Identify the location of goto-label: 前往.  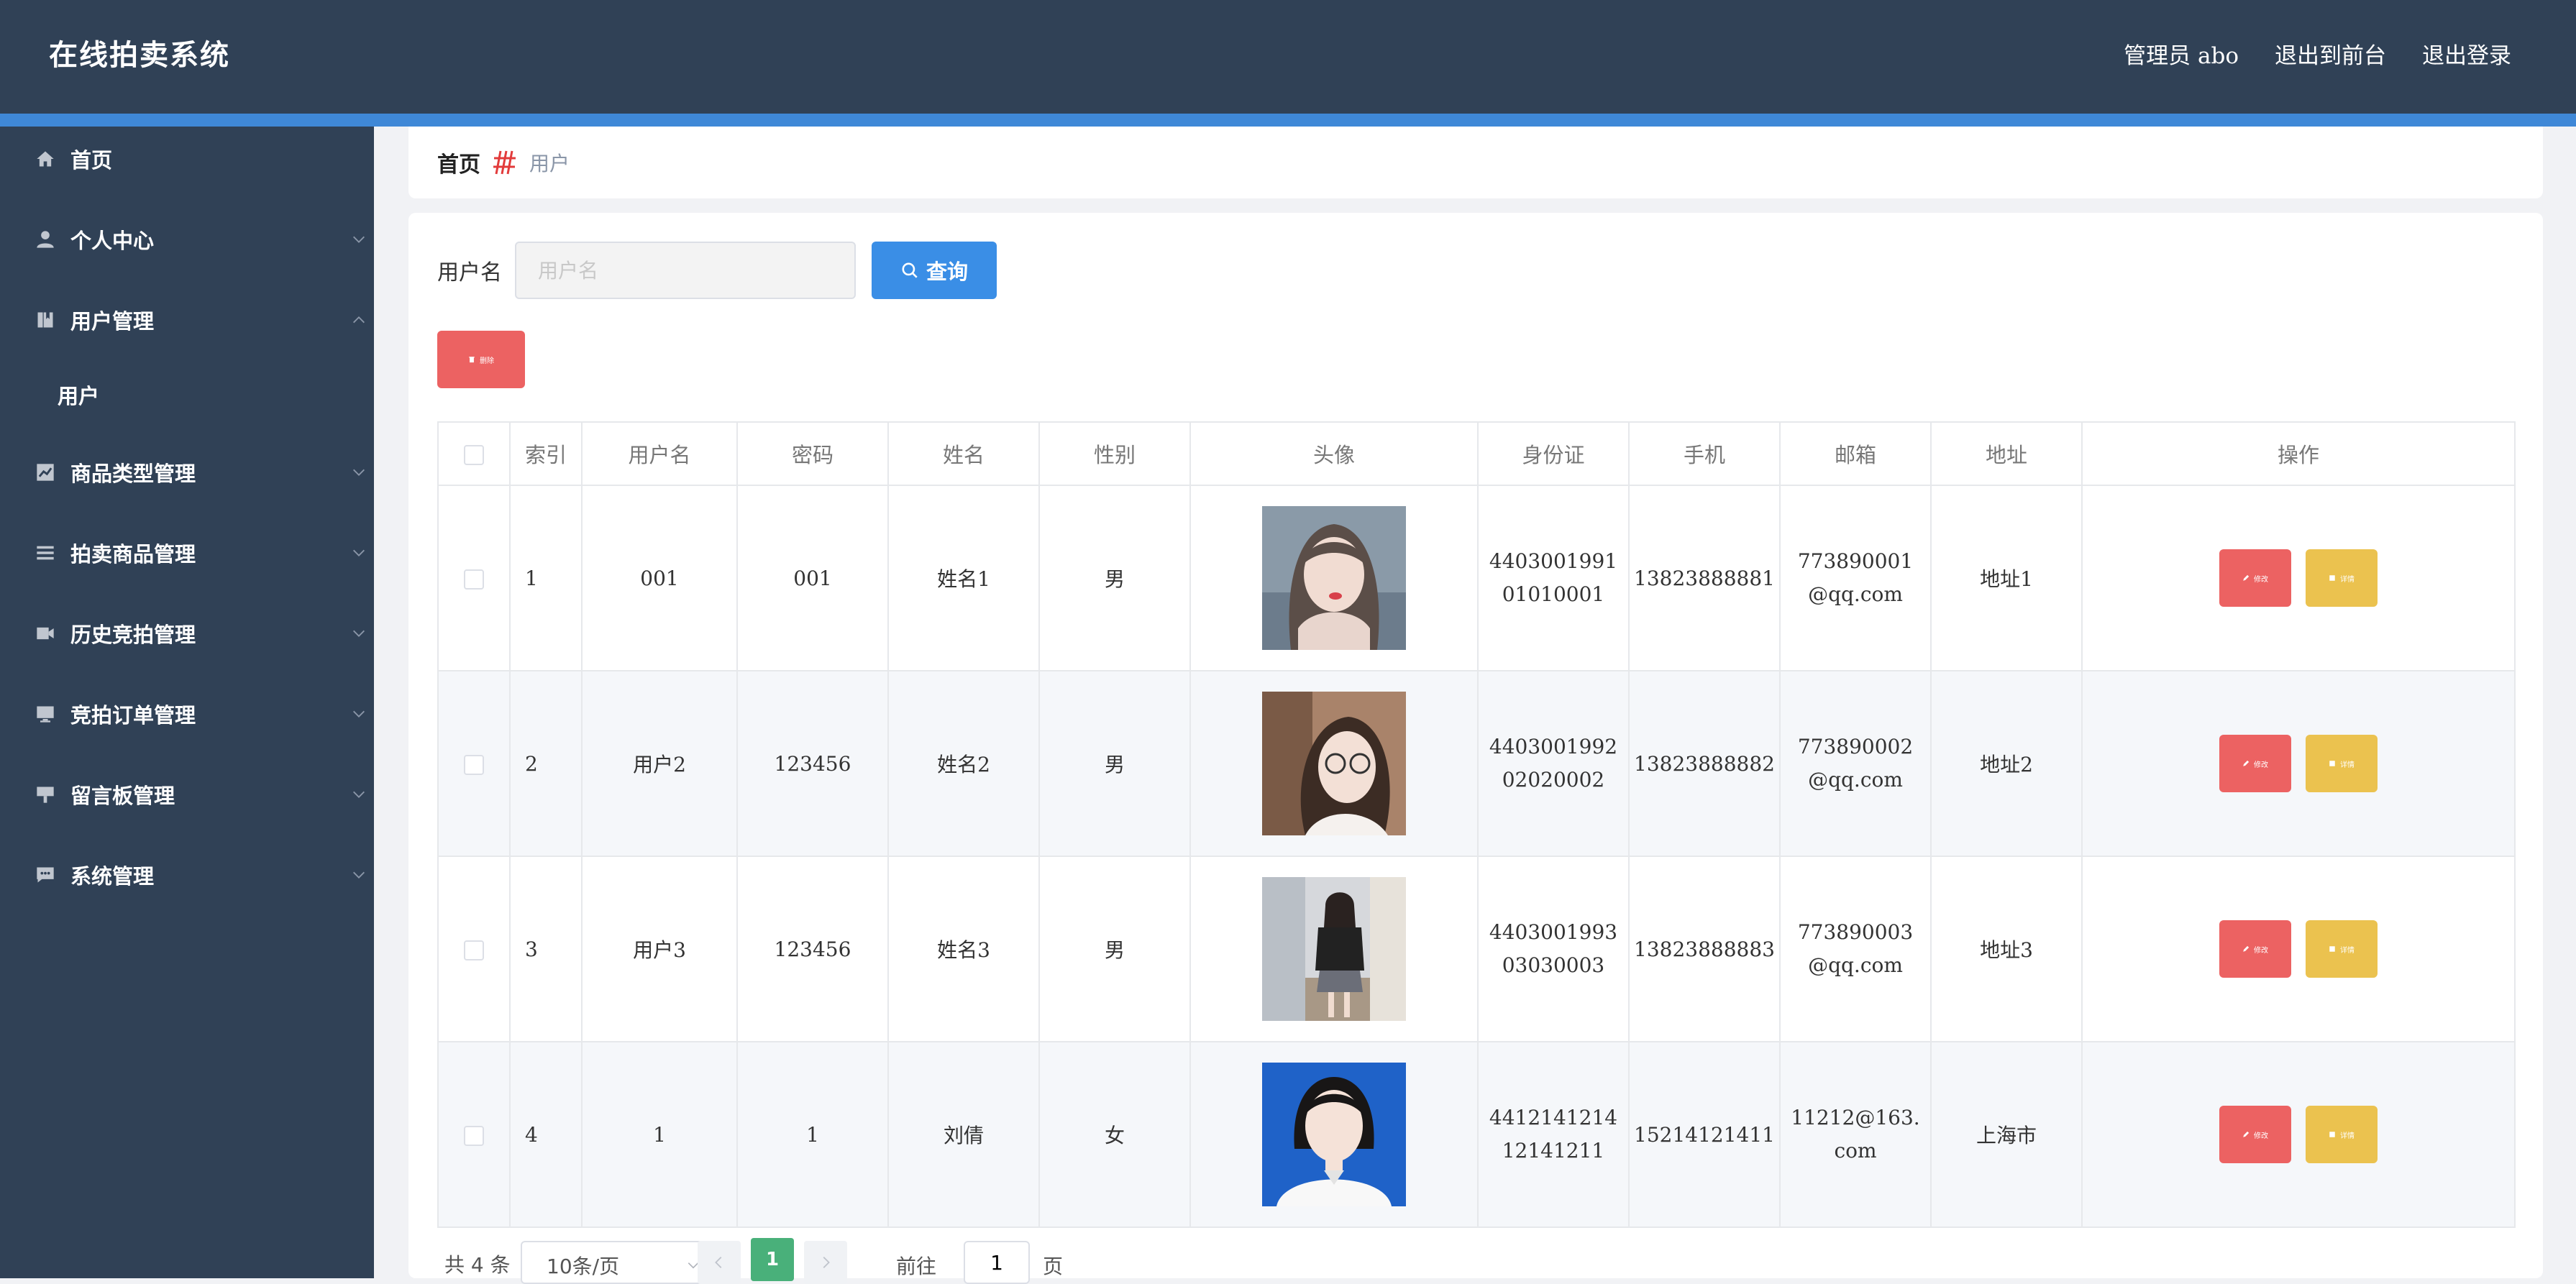
(916, 1266).